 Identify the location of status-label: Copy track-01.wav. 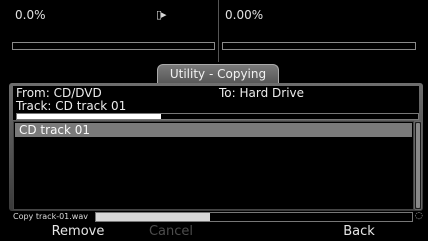
(50, 216).